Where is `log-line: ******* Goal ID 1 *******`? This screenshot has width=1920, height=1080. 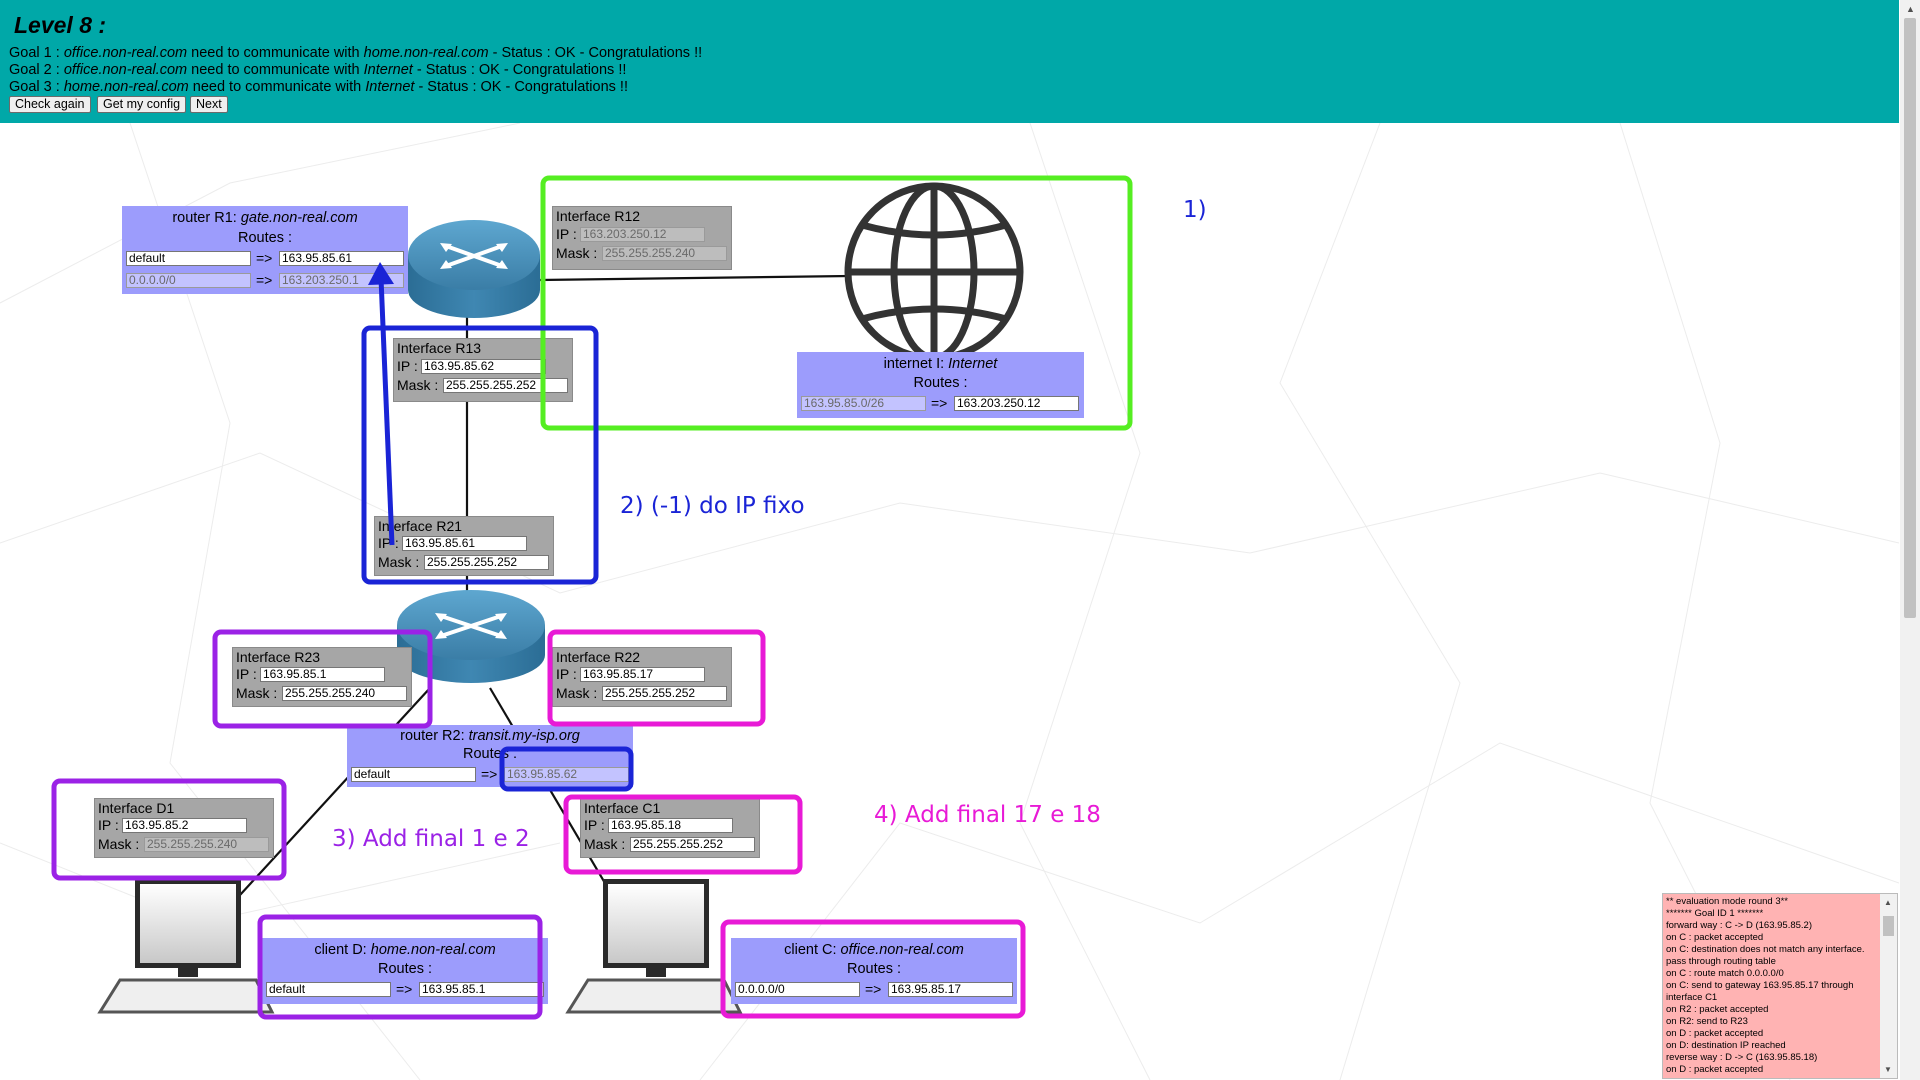
log-line: ******* Goal ID 1 ******* is located at coordinates (1715, 913).